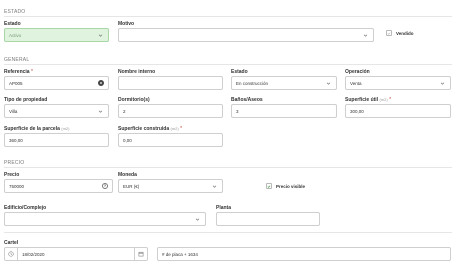 The width and height of the screenshot is (456, 270). I want to click on dormitorios-value: 2, so click(124, 111).